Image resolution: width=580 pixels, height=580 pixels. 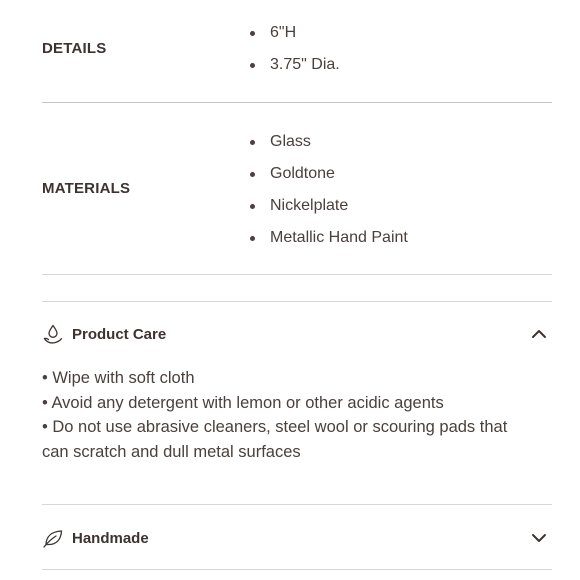 I want to click on leaf-icon, so click(x=53, y=538).